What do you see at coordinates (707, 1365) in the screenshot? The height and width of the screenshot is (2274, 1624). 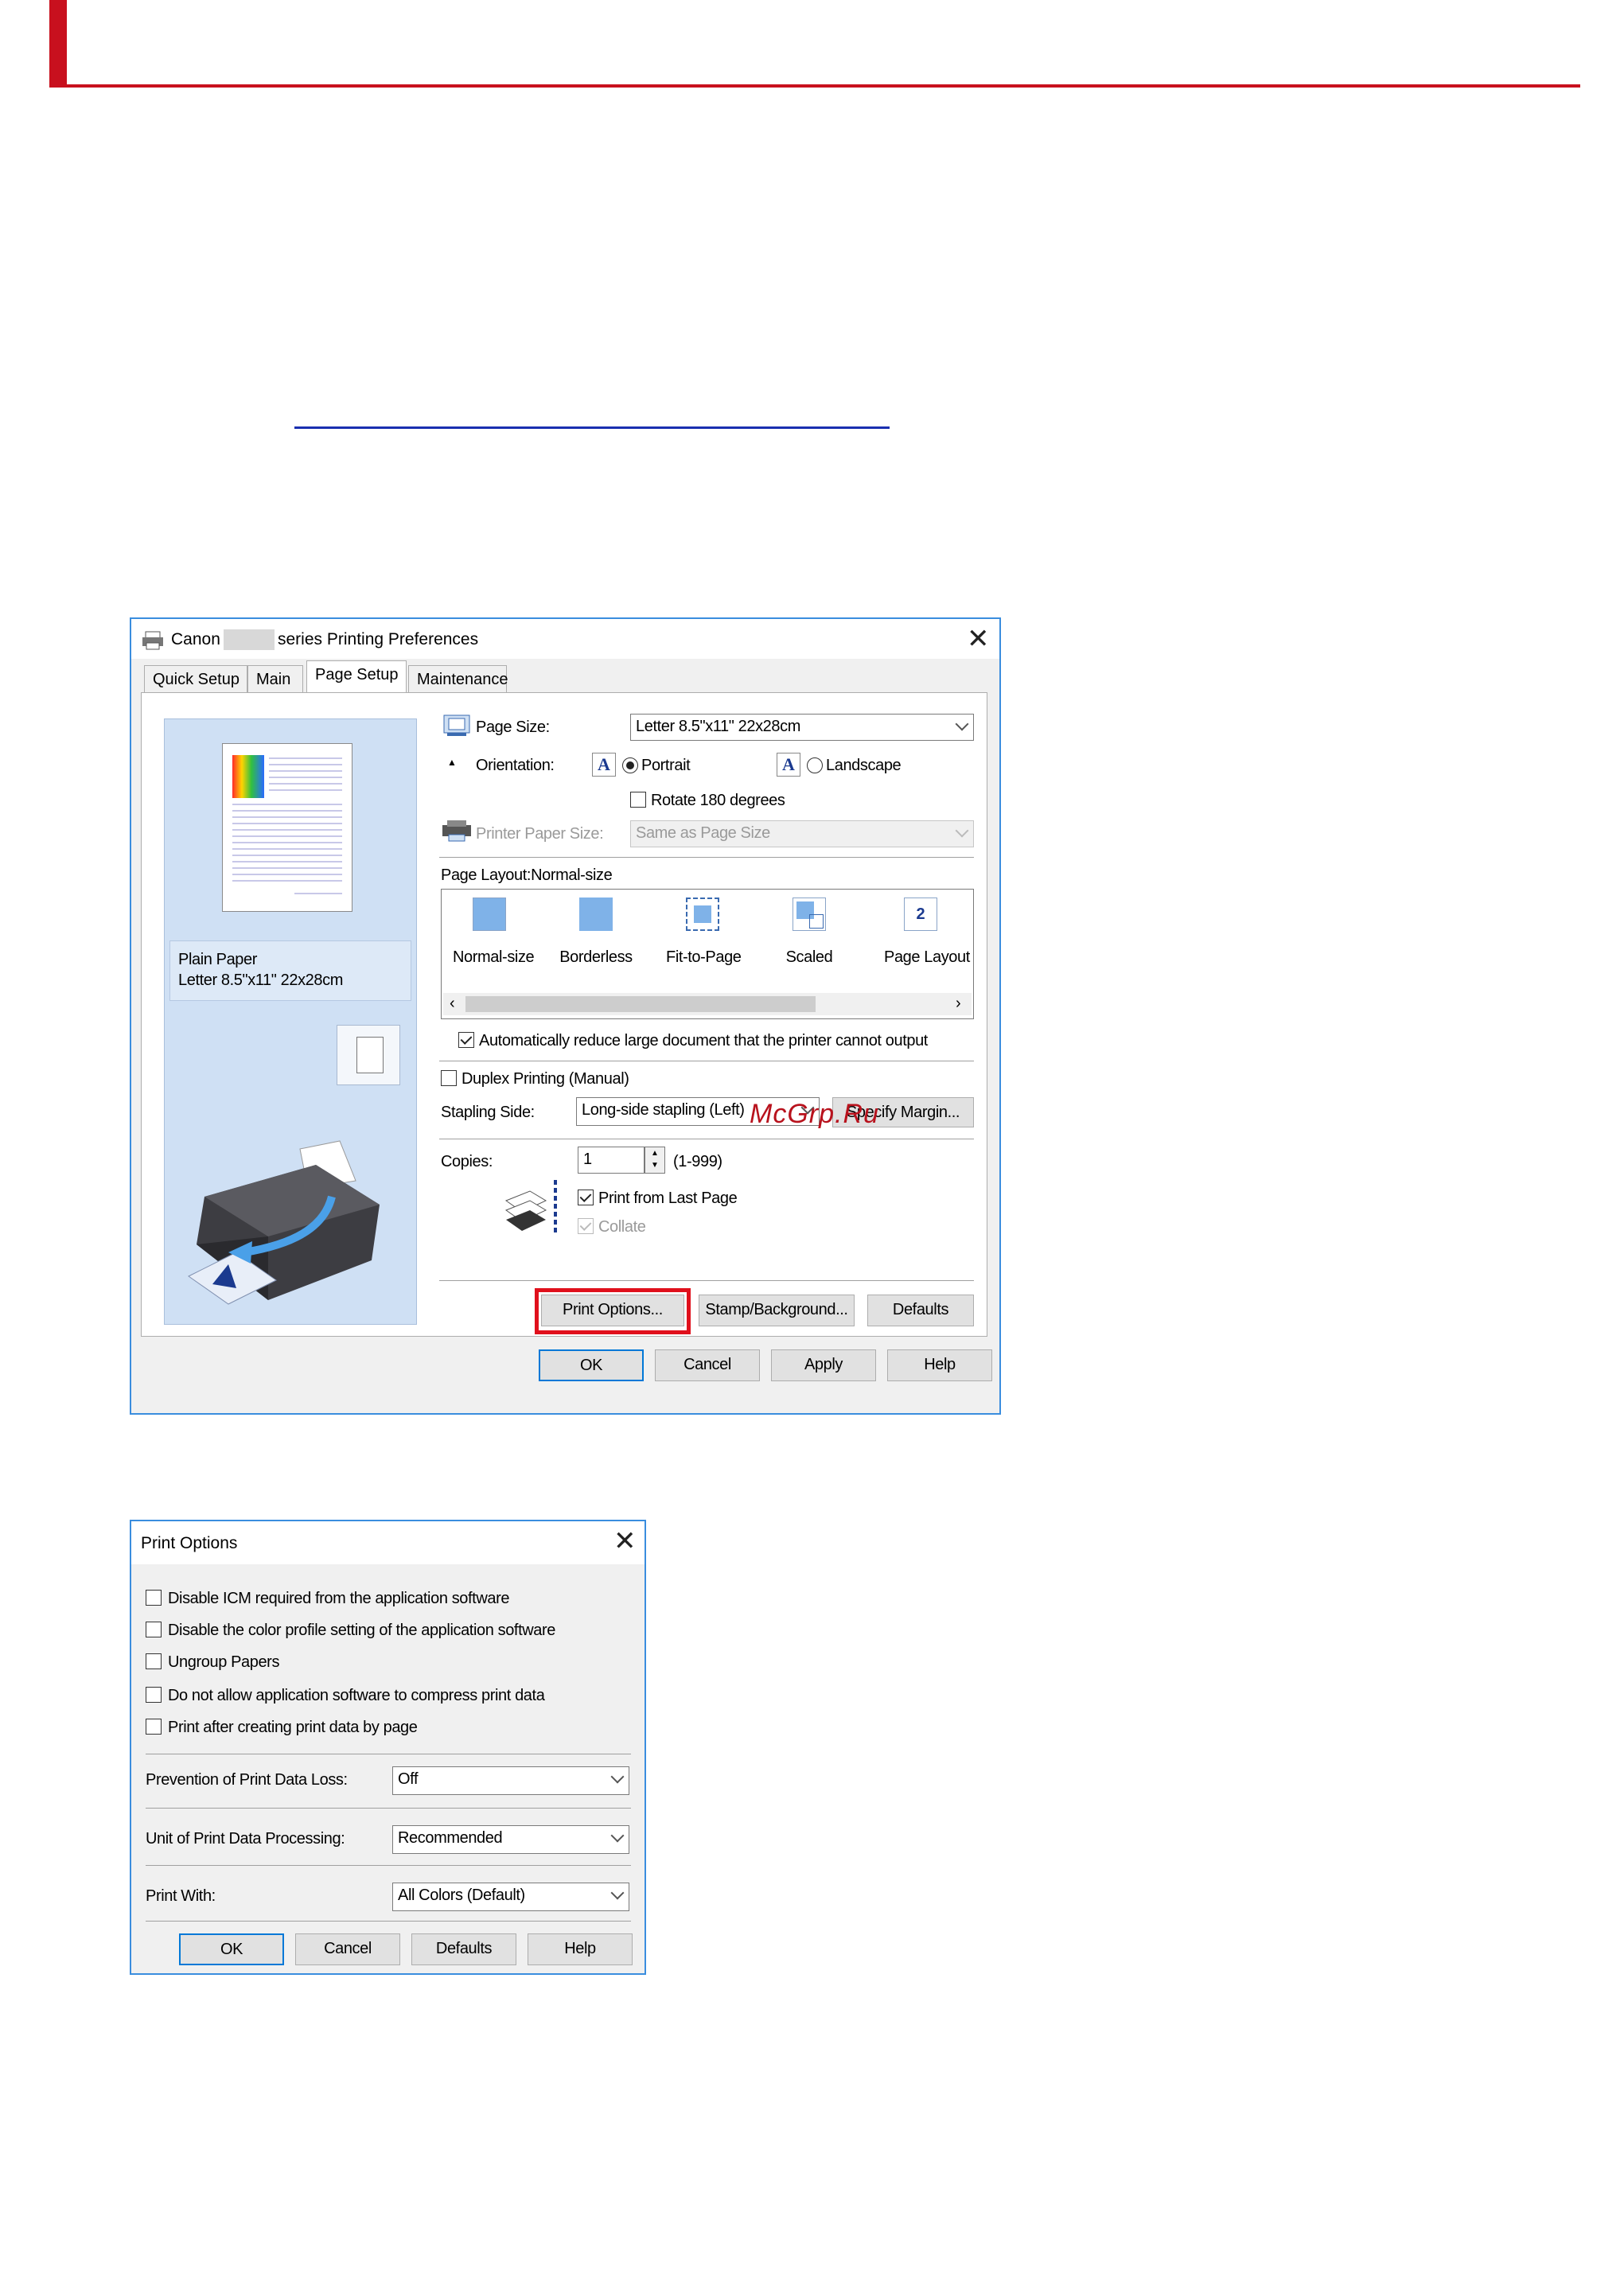 I see `cancel-button: Cancel` at bounding box center [707, 1365].